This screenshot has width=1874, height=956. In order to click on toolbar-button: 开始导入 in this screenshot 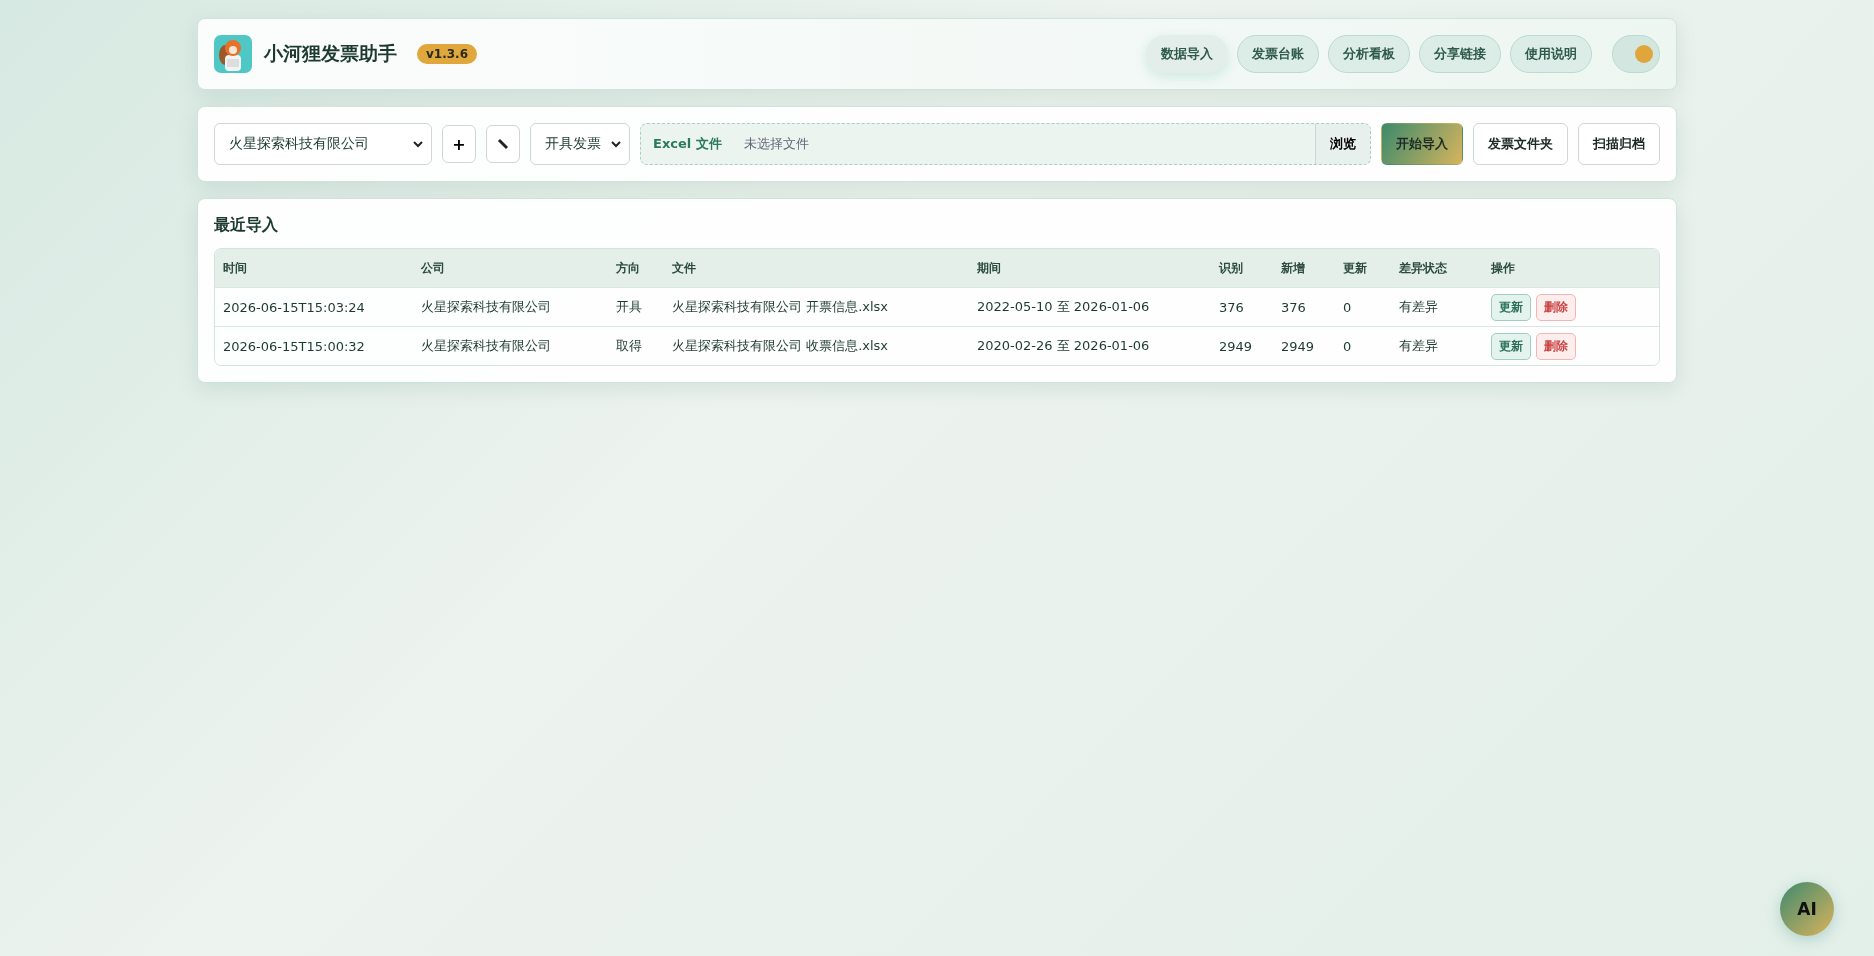, I will do `click(1422, 144)`.